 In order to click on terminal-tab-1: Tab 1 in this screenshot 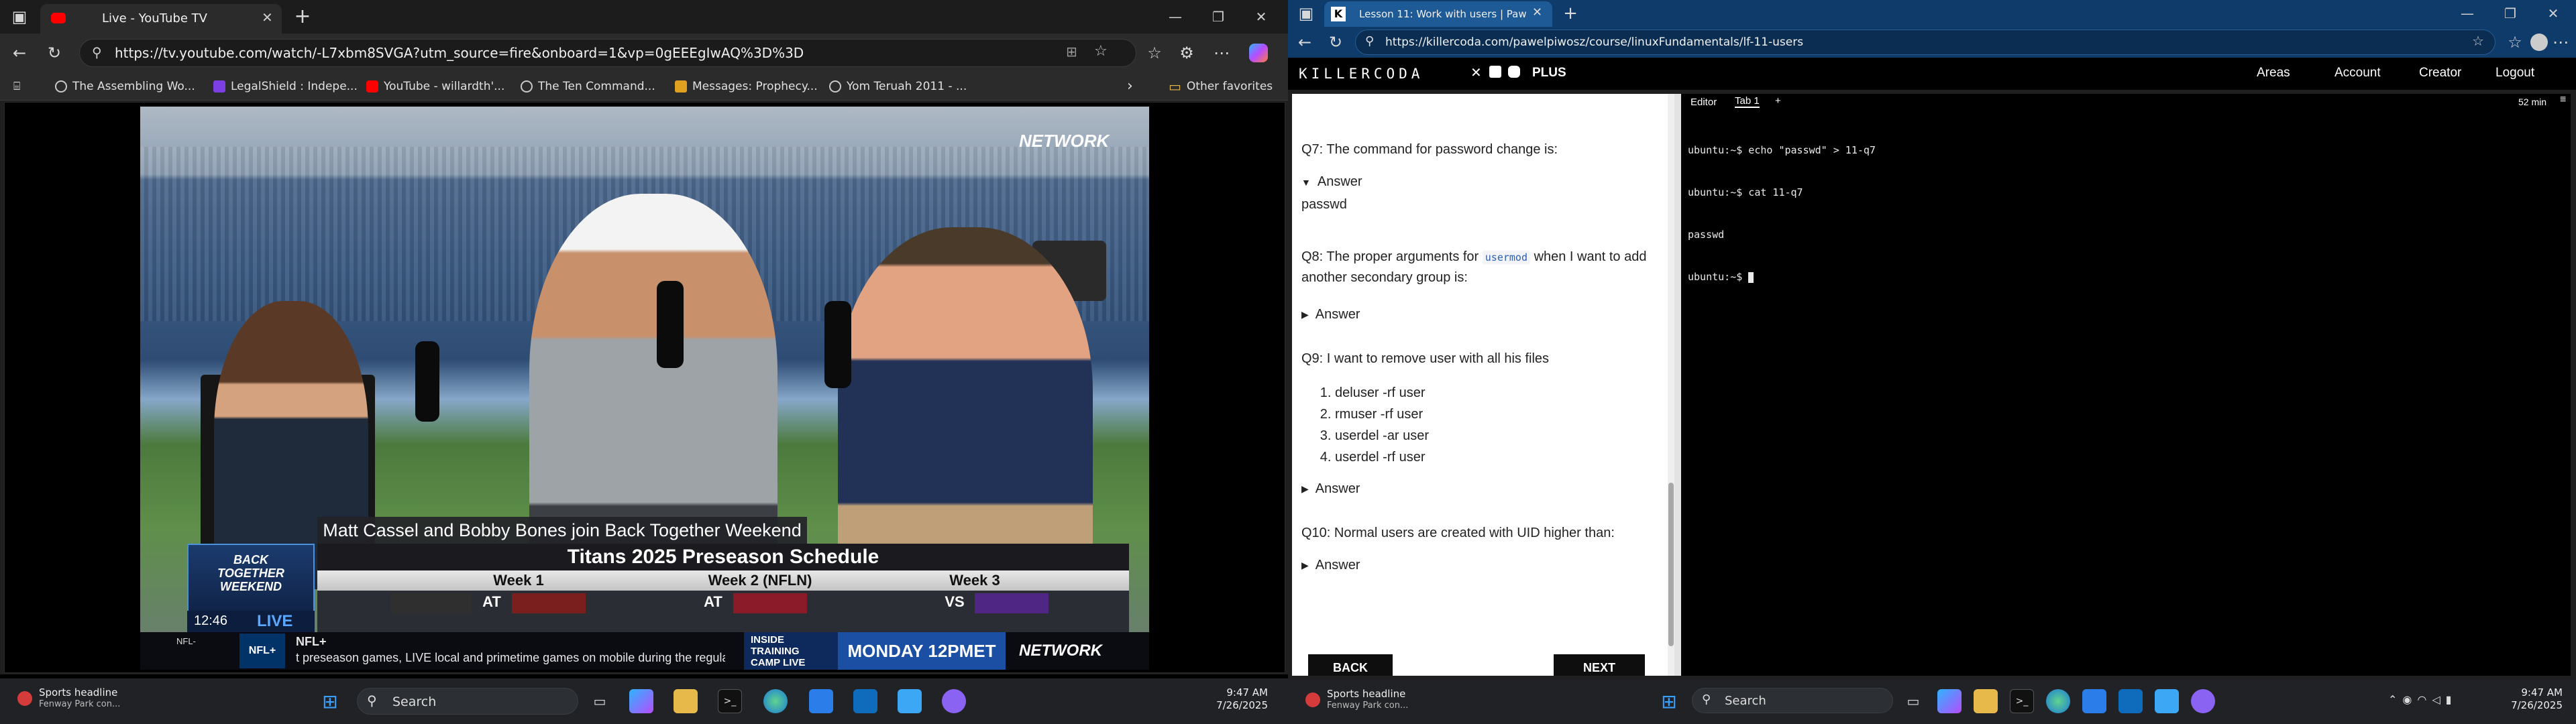, I will do `click(1747, 101)`.